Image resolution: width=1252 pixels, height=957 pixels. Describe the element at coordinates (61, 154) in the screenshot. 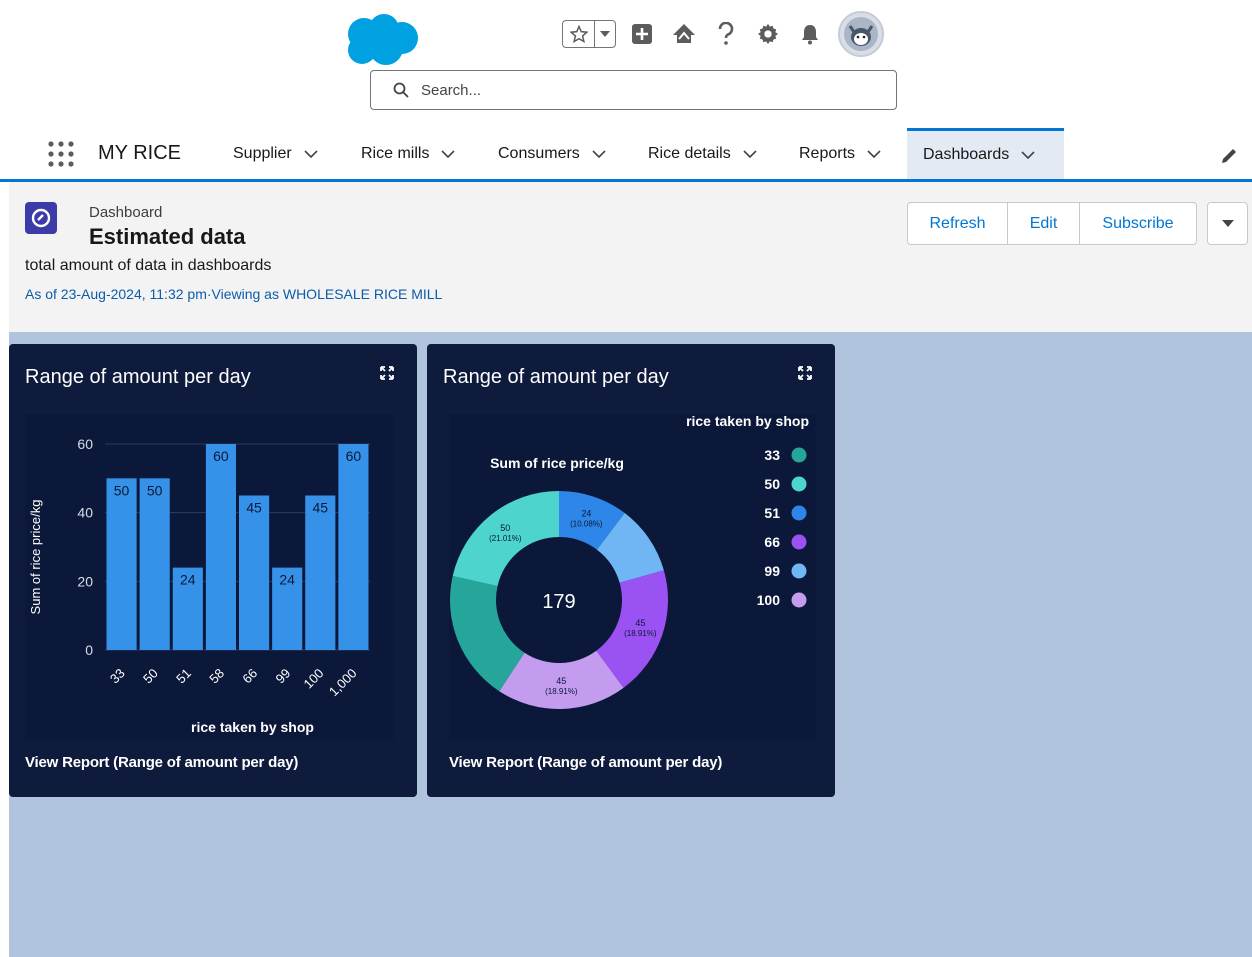

I see `app-launcher-icon` at that location.